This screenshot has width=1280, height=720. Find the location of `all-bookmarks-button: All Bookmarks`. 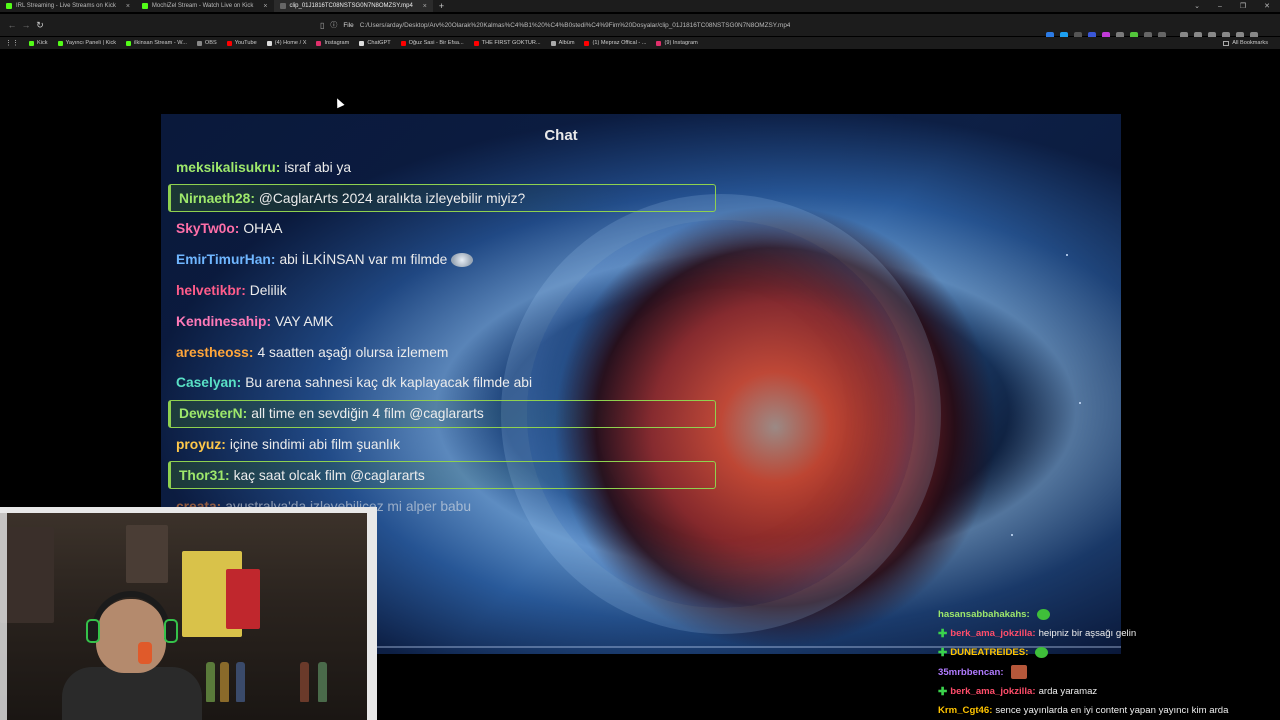

all-bookmarks-button: All Bookmarks is located at coordinates (1245, 43).